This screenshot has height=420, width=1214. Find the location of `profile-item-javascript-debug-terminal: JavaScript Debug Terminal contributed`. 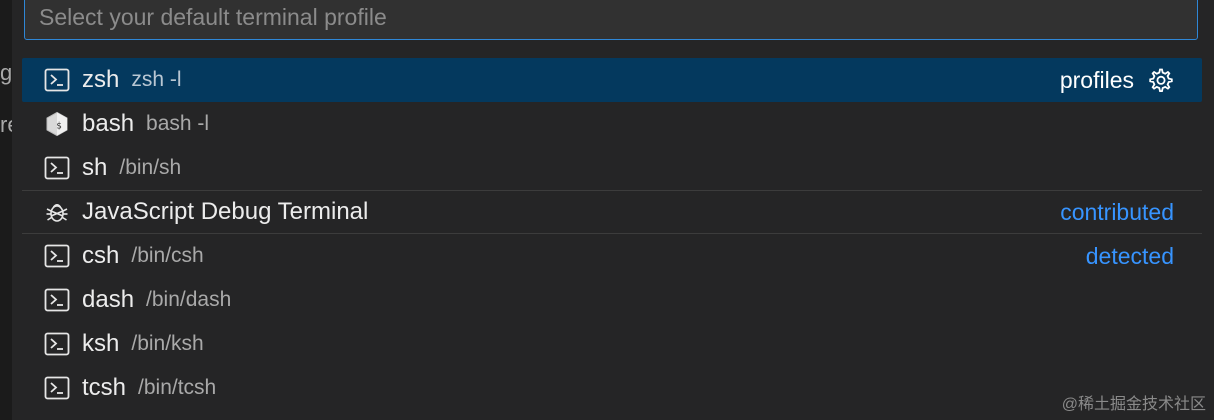

profile-item-javascript-debug-terminal: JavaScript Debug Terminal contributed is located at coordinates (612, 212).